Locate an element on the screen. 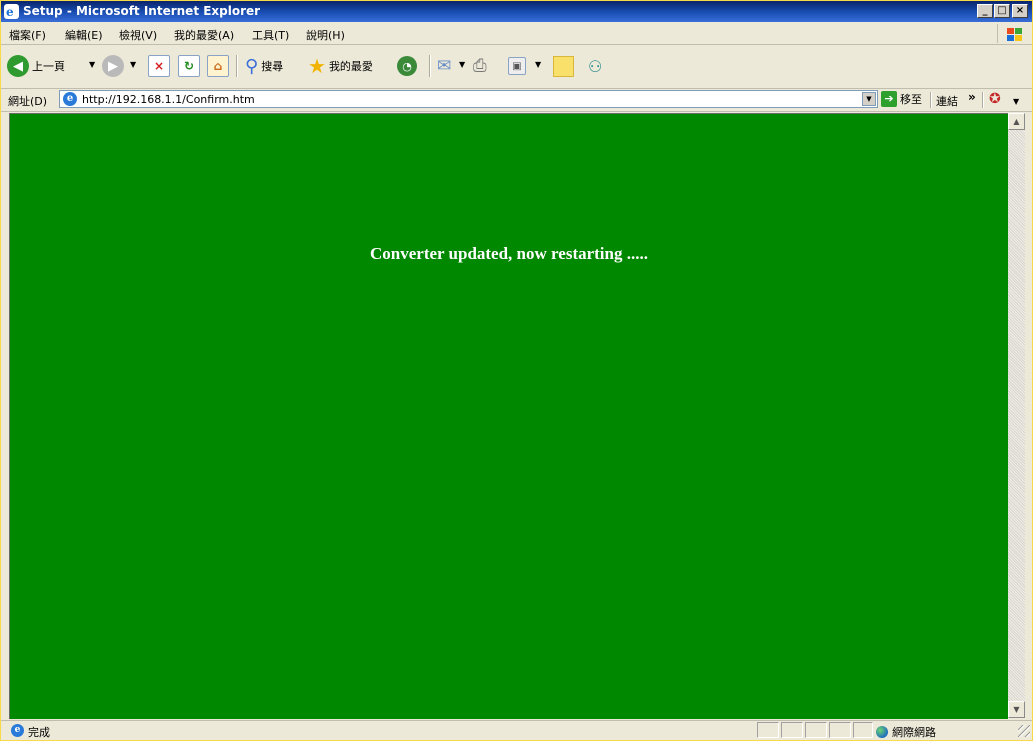 This screenshot has height=741, width=1033. home-icon: ⌂ is located at coordinates (218, 66).